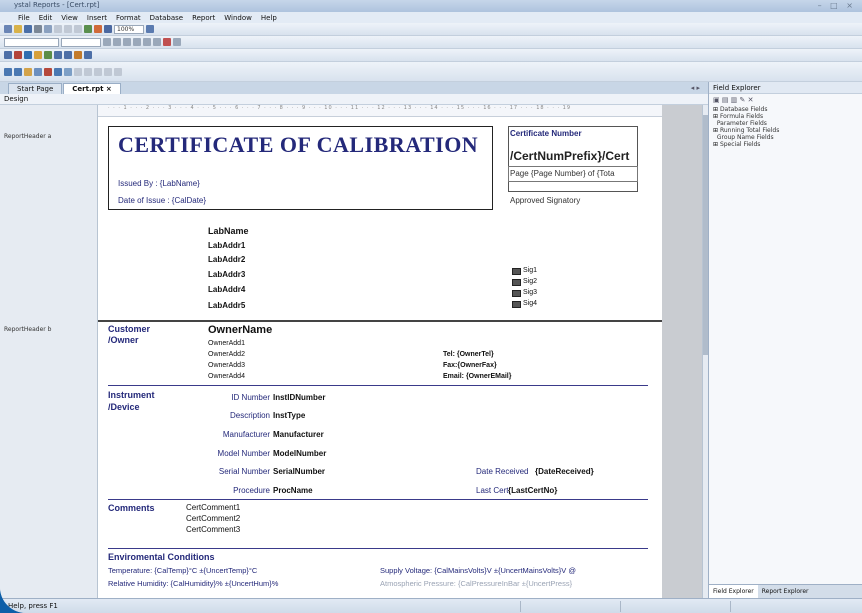 This screenshot has width=862, height=613. I want to click on tree-item-parameter: Parameter Fields, so click(787, 123).